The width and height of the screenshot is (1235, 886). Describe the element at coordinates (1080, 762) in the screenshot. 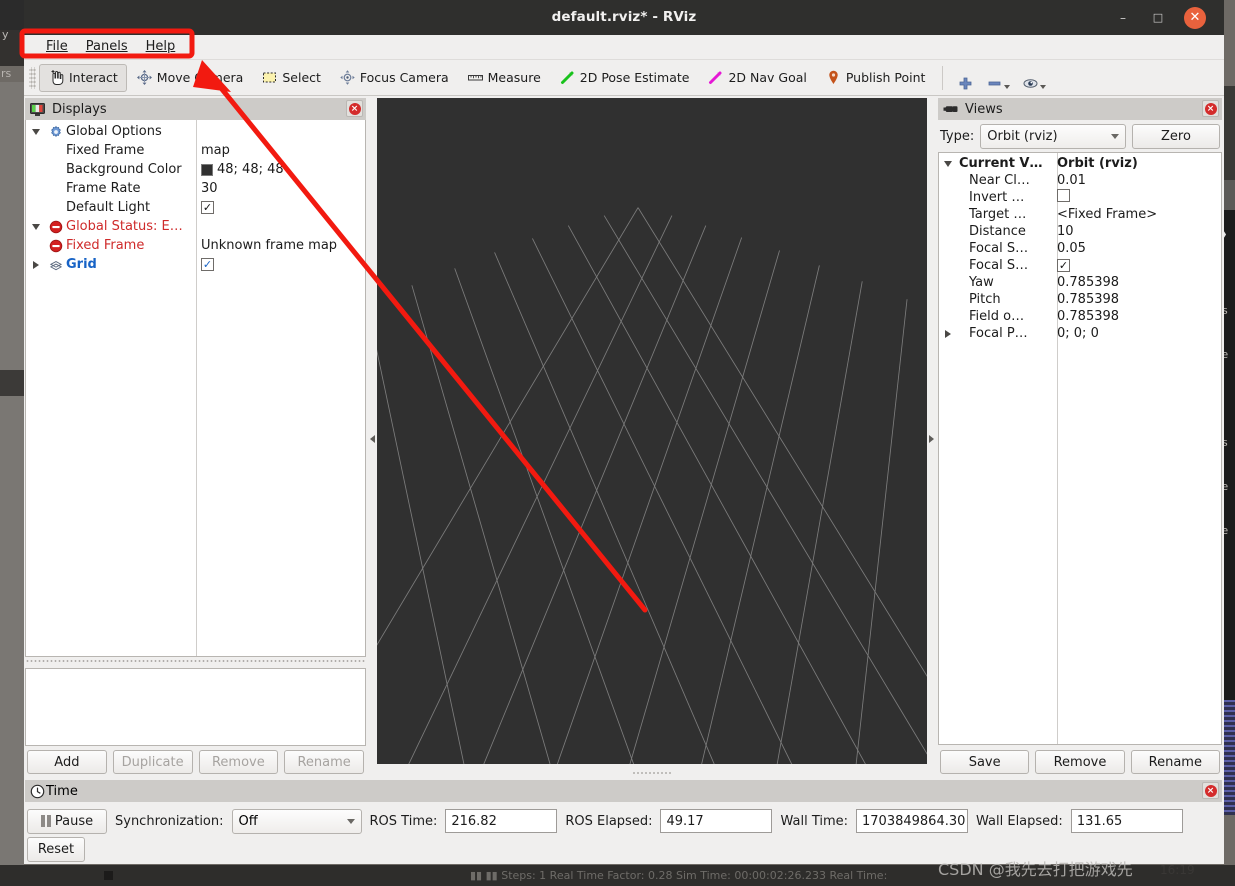

I see `remove-view-button: Remove` at that location.